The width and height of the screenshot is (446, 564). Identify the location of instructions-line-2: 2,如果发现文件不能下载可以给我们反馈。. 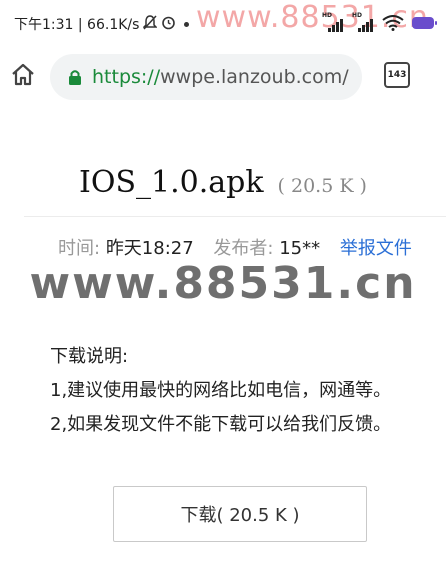
(221, 424).